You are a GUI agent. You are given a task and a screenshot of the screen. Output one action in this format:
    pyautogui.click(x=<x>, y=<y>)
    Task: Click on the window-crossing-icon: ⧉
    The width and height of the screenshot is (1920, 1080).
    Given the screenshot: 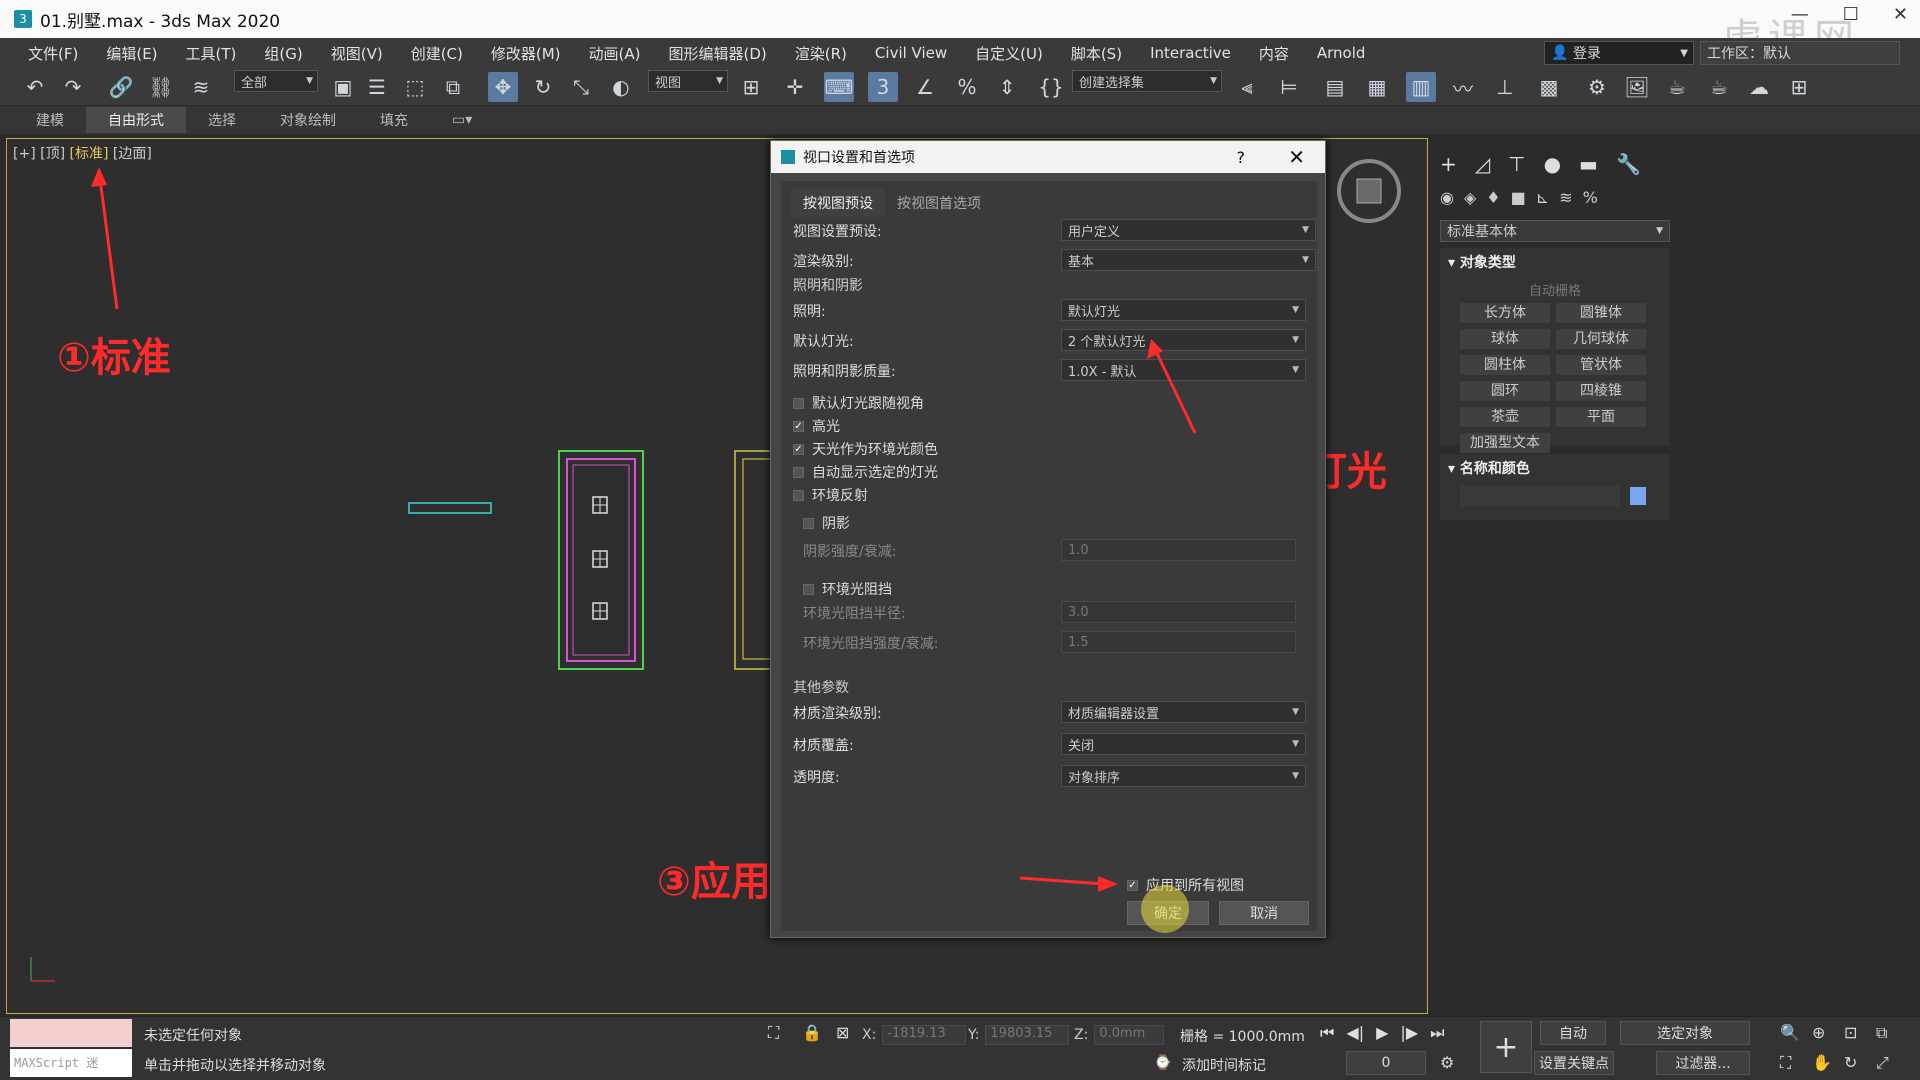 What is the action you would take?
    pyautogui.click(x=453, y=87)
    